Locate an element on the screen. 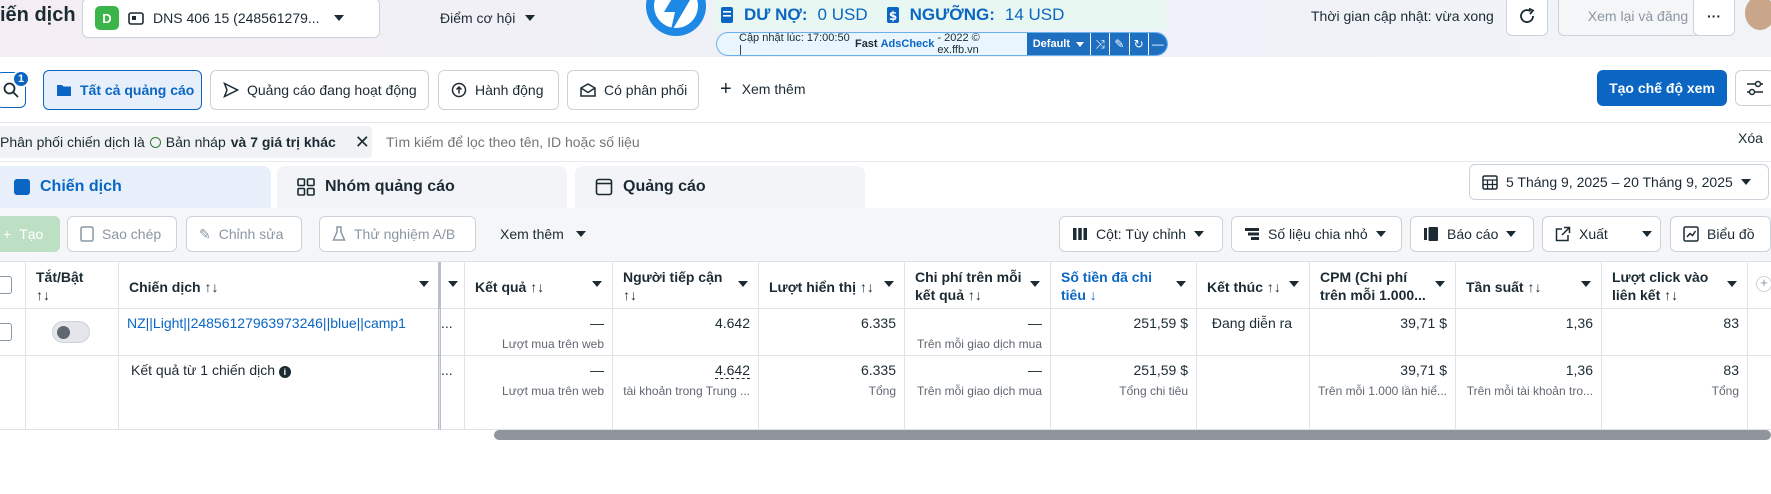  ext-mode-label: Default is located at coordinates (1051, 44).